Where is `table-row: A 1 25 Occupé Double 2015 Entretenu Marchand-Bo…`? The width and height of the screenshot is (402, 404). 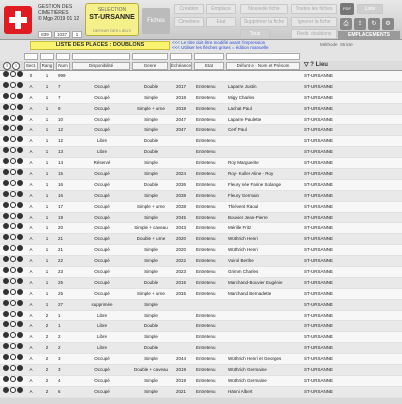 table-row: A 1 25 Occupé Double 2015 Entretenu Marchand-Bo… is located at coordinates (201, 283).